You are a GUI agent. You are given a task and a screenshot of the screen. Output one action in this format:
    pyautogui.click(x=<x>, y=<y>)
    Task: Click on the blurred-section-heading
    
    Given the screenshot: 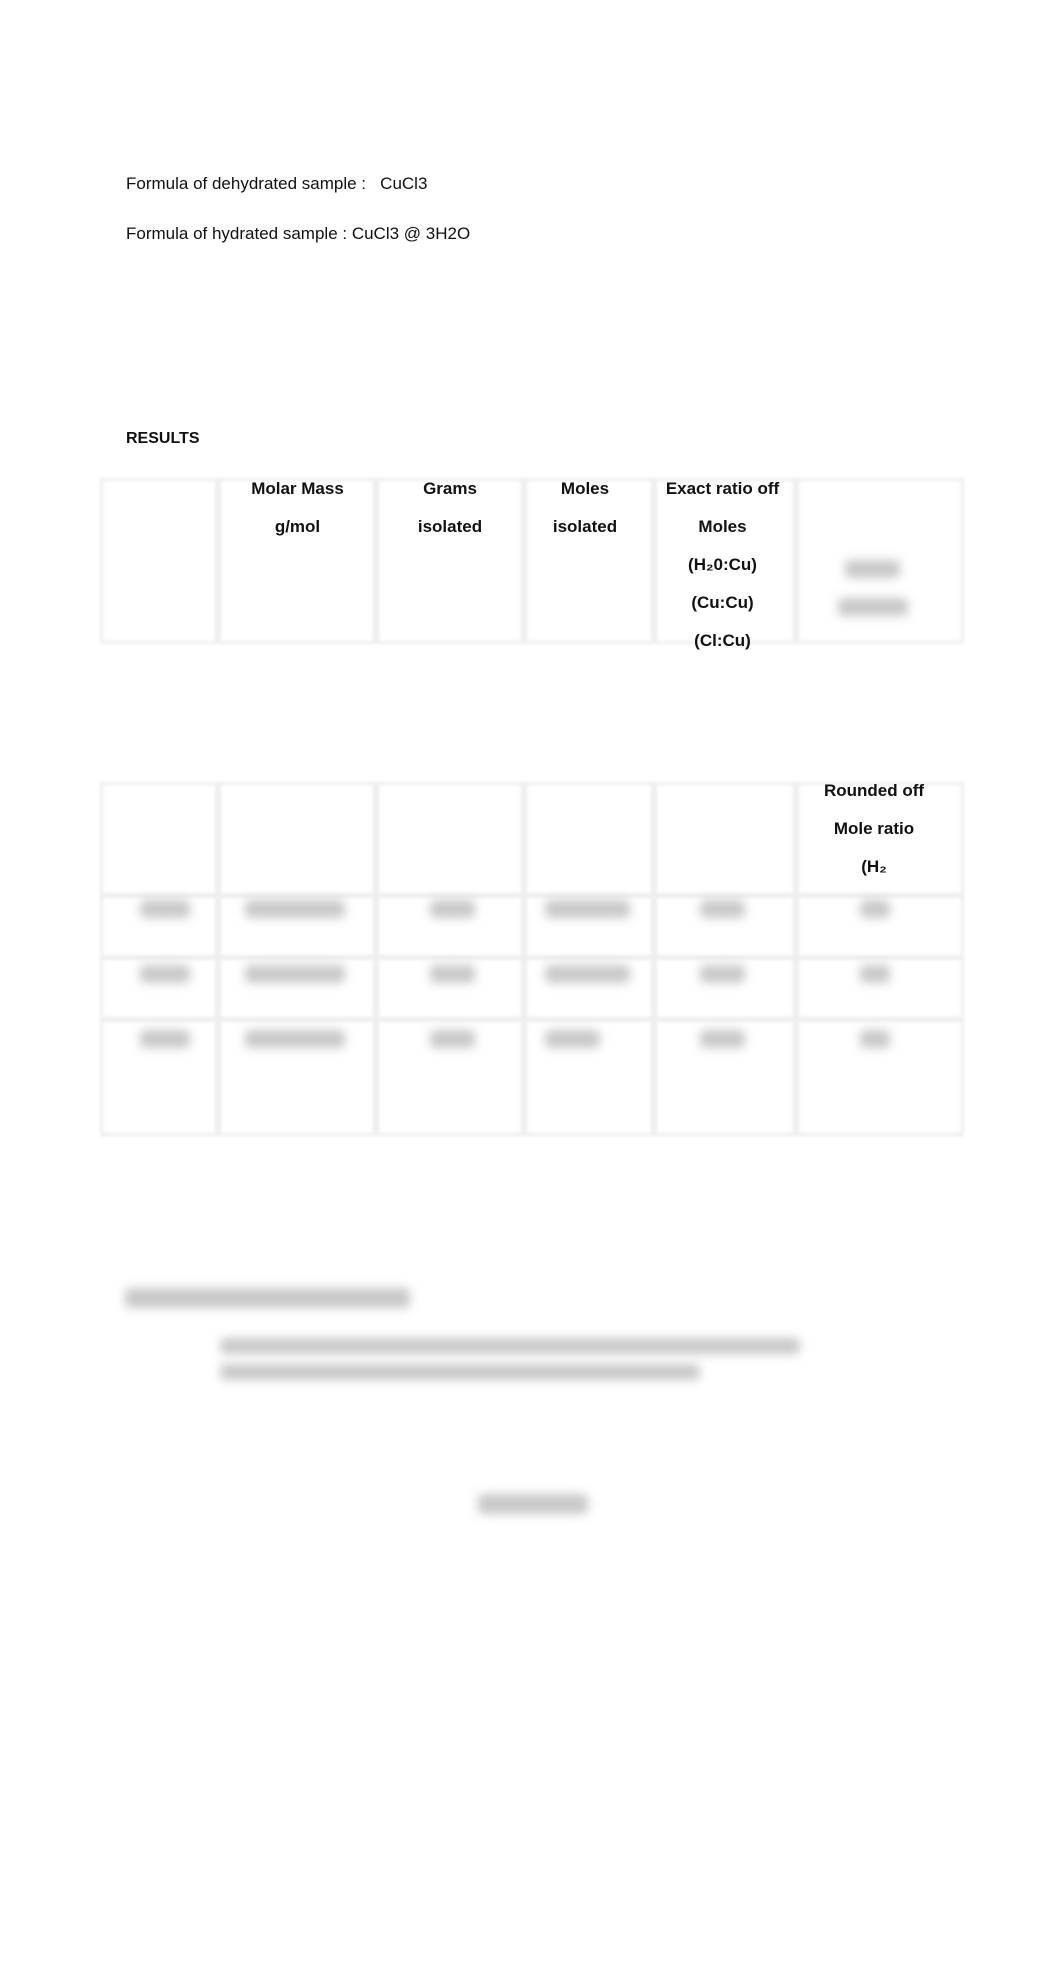 What is the action you would take?
    pyautogui.click(x=267, y=1298)
    